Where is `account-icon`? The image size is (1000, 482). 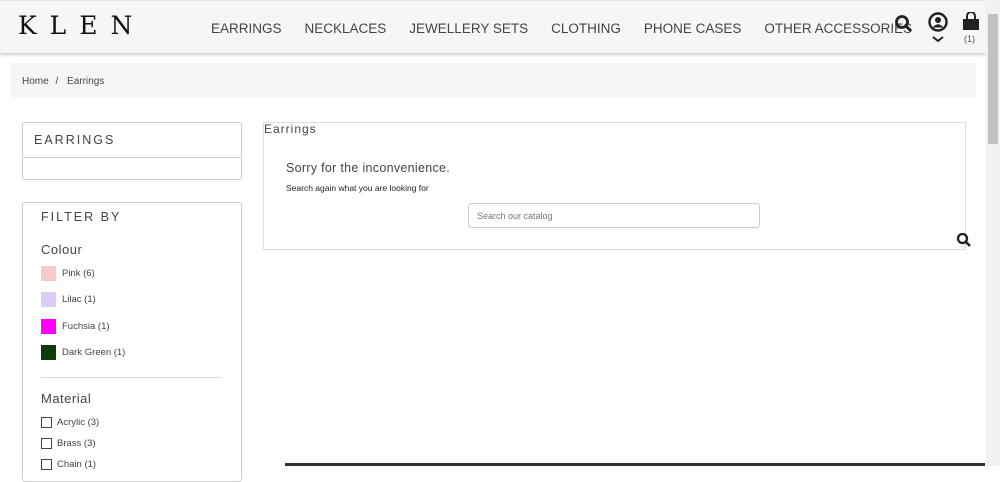 account-icon is located at coordinates (938, 28).